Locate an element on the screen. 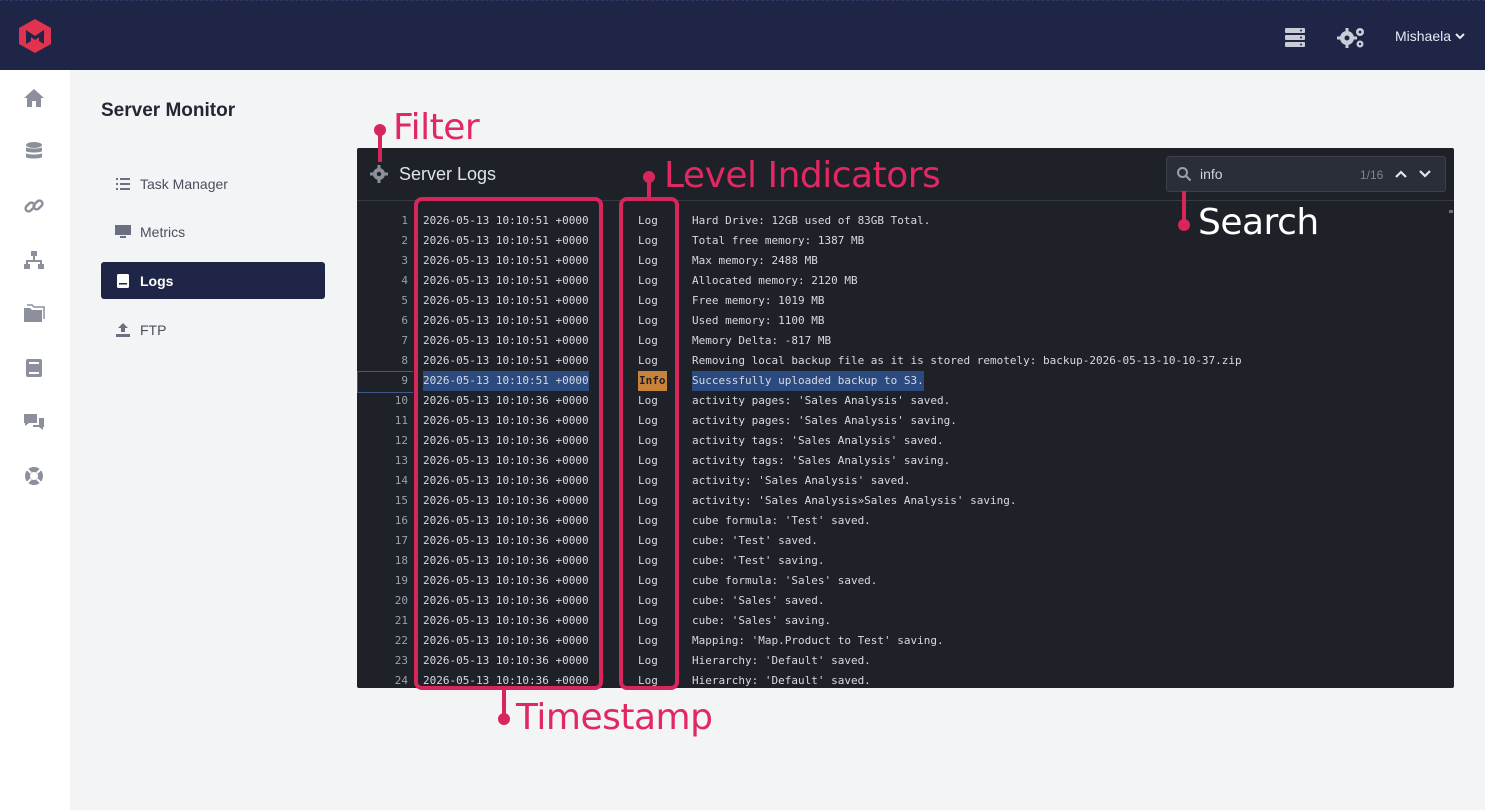 The image size is (1485, 810). upload-icon is located at coordinates (123, 329).